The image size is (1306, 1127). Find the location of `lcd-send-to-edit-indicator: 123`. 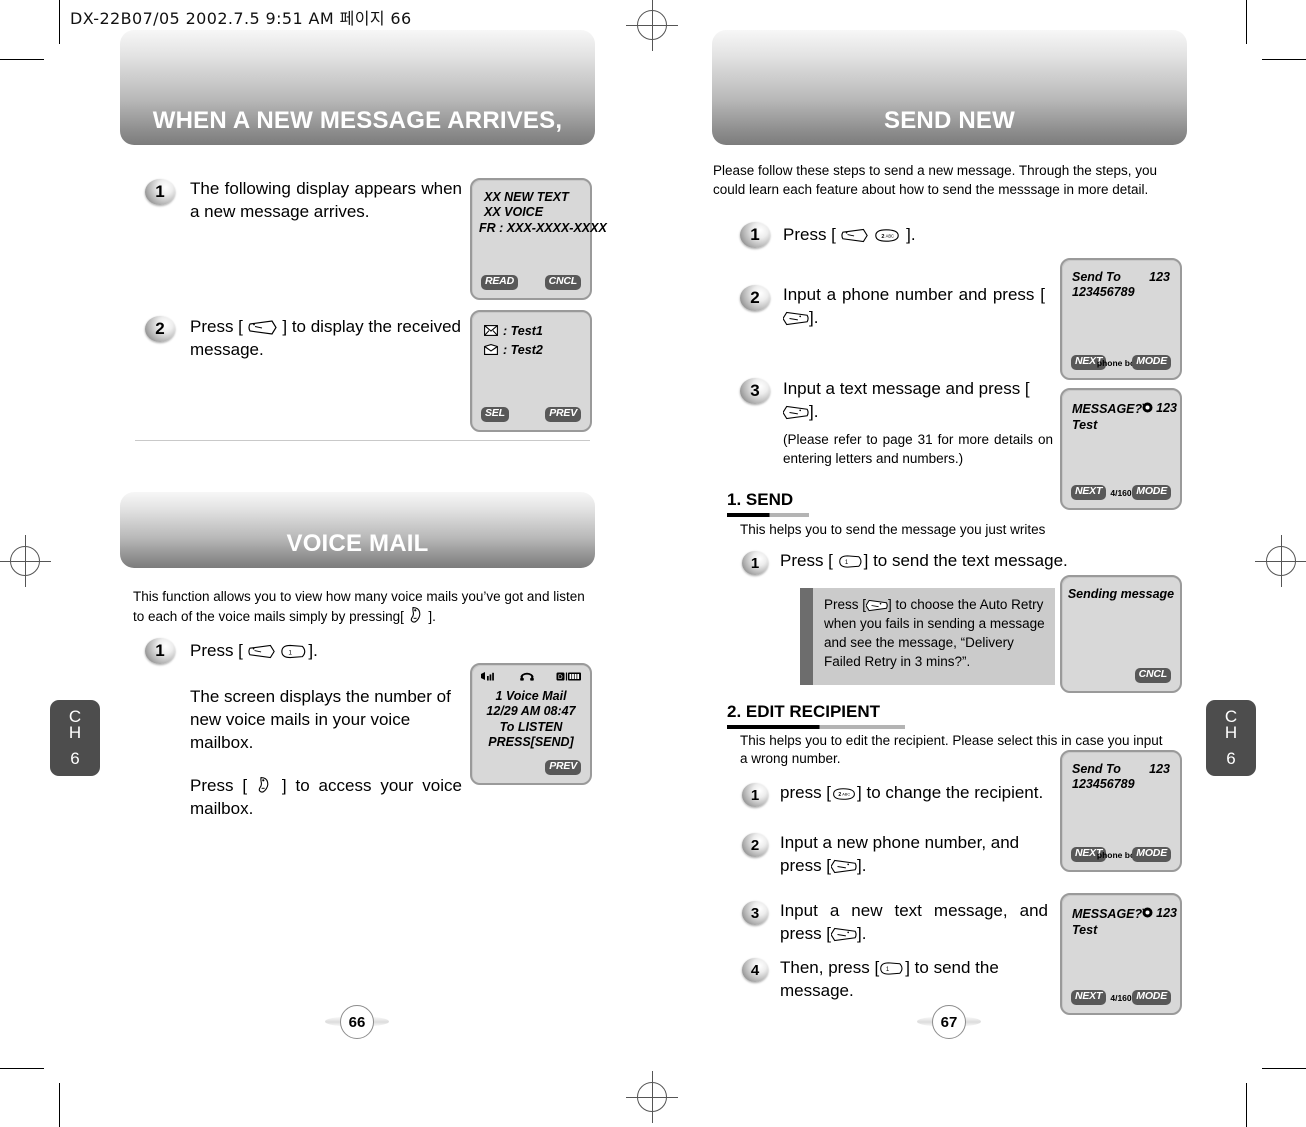

lcd-send-to-edit-indicator: 123 is located at coordinates (1159, 769).